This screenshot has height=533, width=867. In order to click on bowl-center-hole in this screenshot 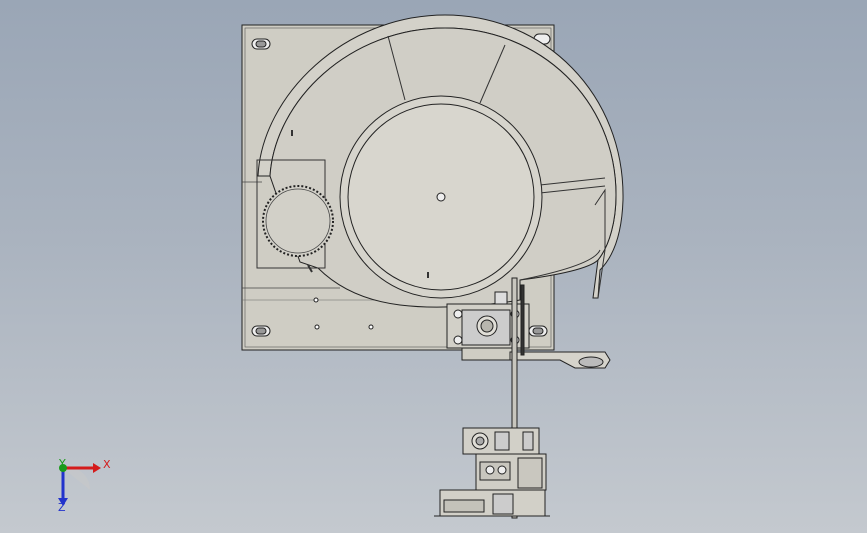, I will do `click(441, 197)`.